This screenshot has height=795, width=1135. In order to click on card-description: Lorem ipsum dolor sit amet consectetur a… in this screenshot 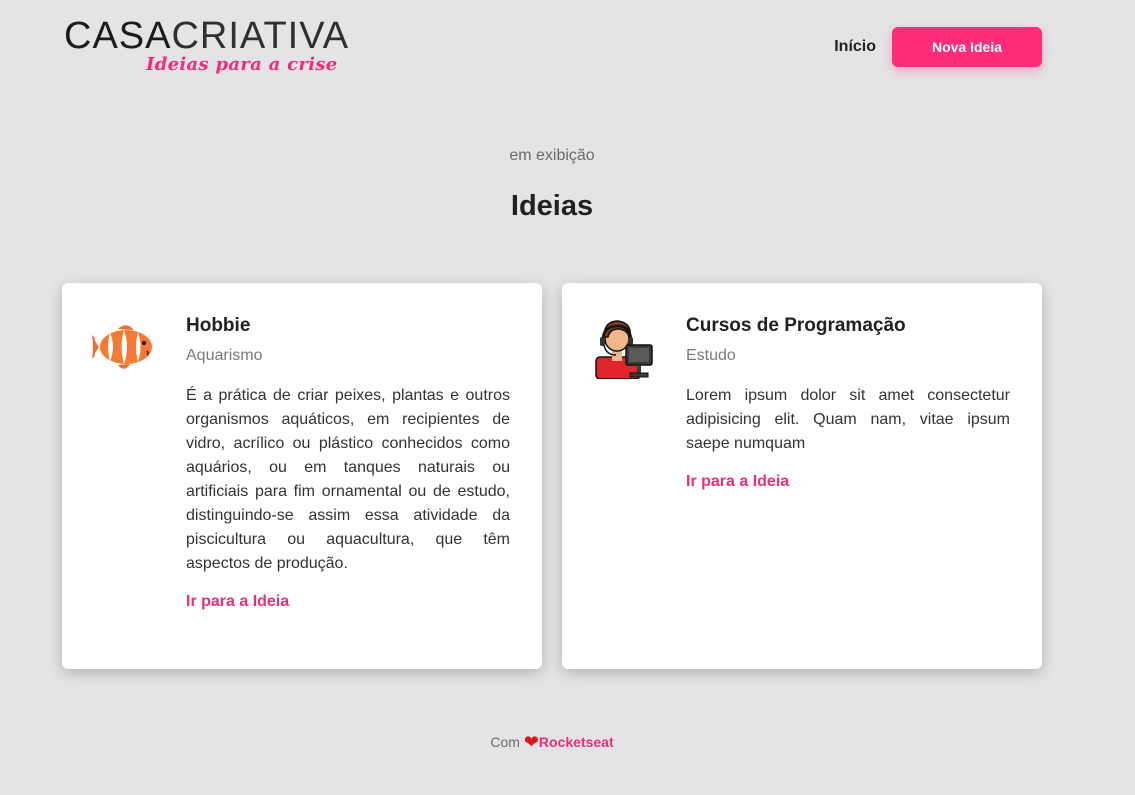, I will do `click(848, 419)`.